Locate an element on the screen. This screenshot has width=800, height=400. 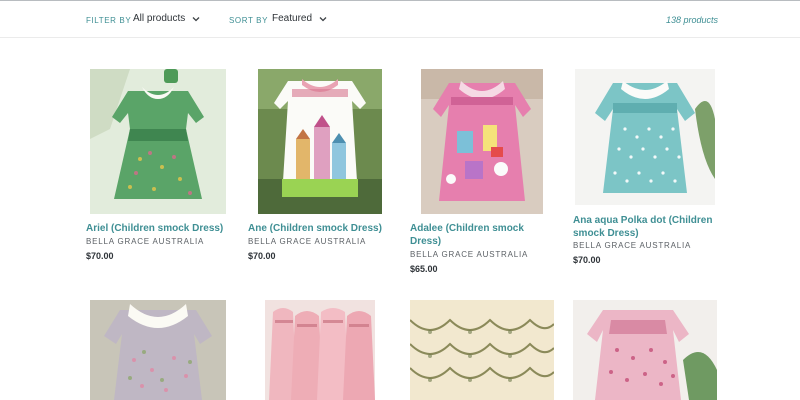
product-count: 138 products is located at coordinates (691, 20).